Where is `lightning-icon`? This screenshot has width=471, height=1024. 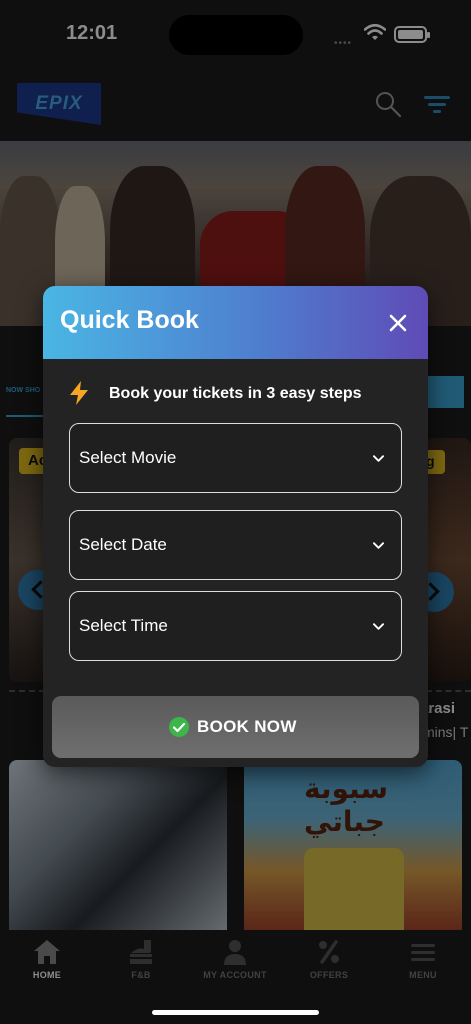 lightning-icon is located at coordinates (79, 393).